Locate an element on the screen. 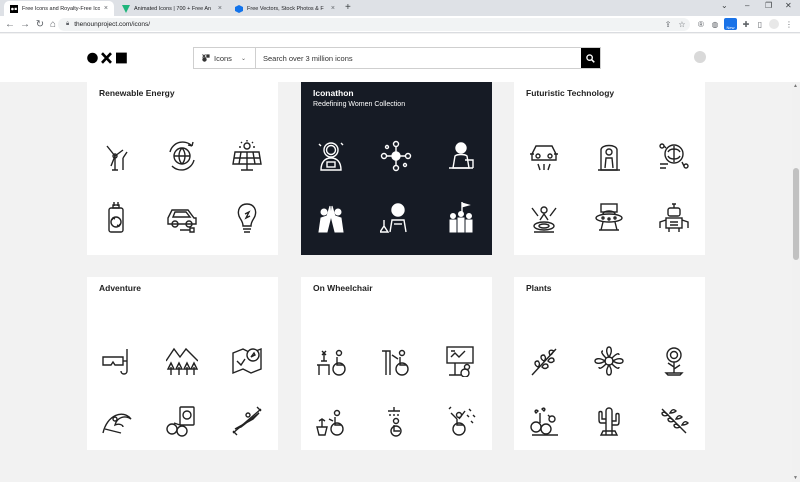  collection-card-adventure: Adventure is located at coordinates (182, 363).